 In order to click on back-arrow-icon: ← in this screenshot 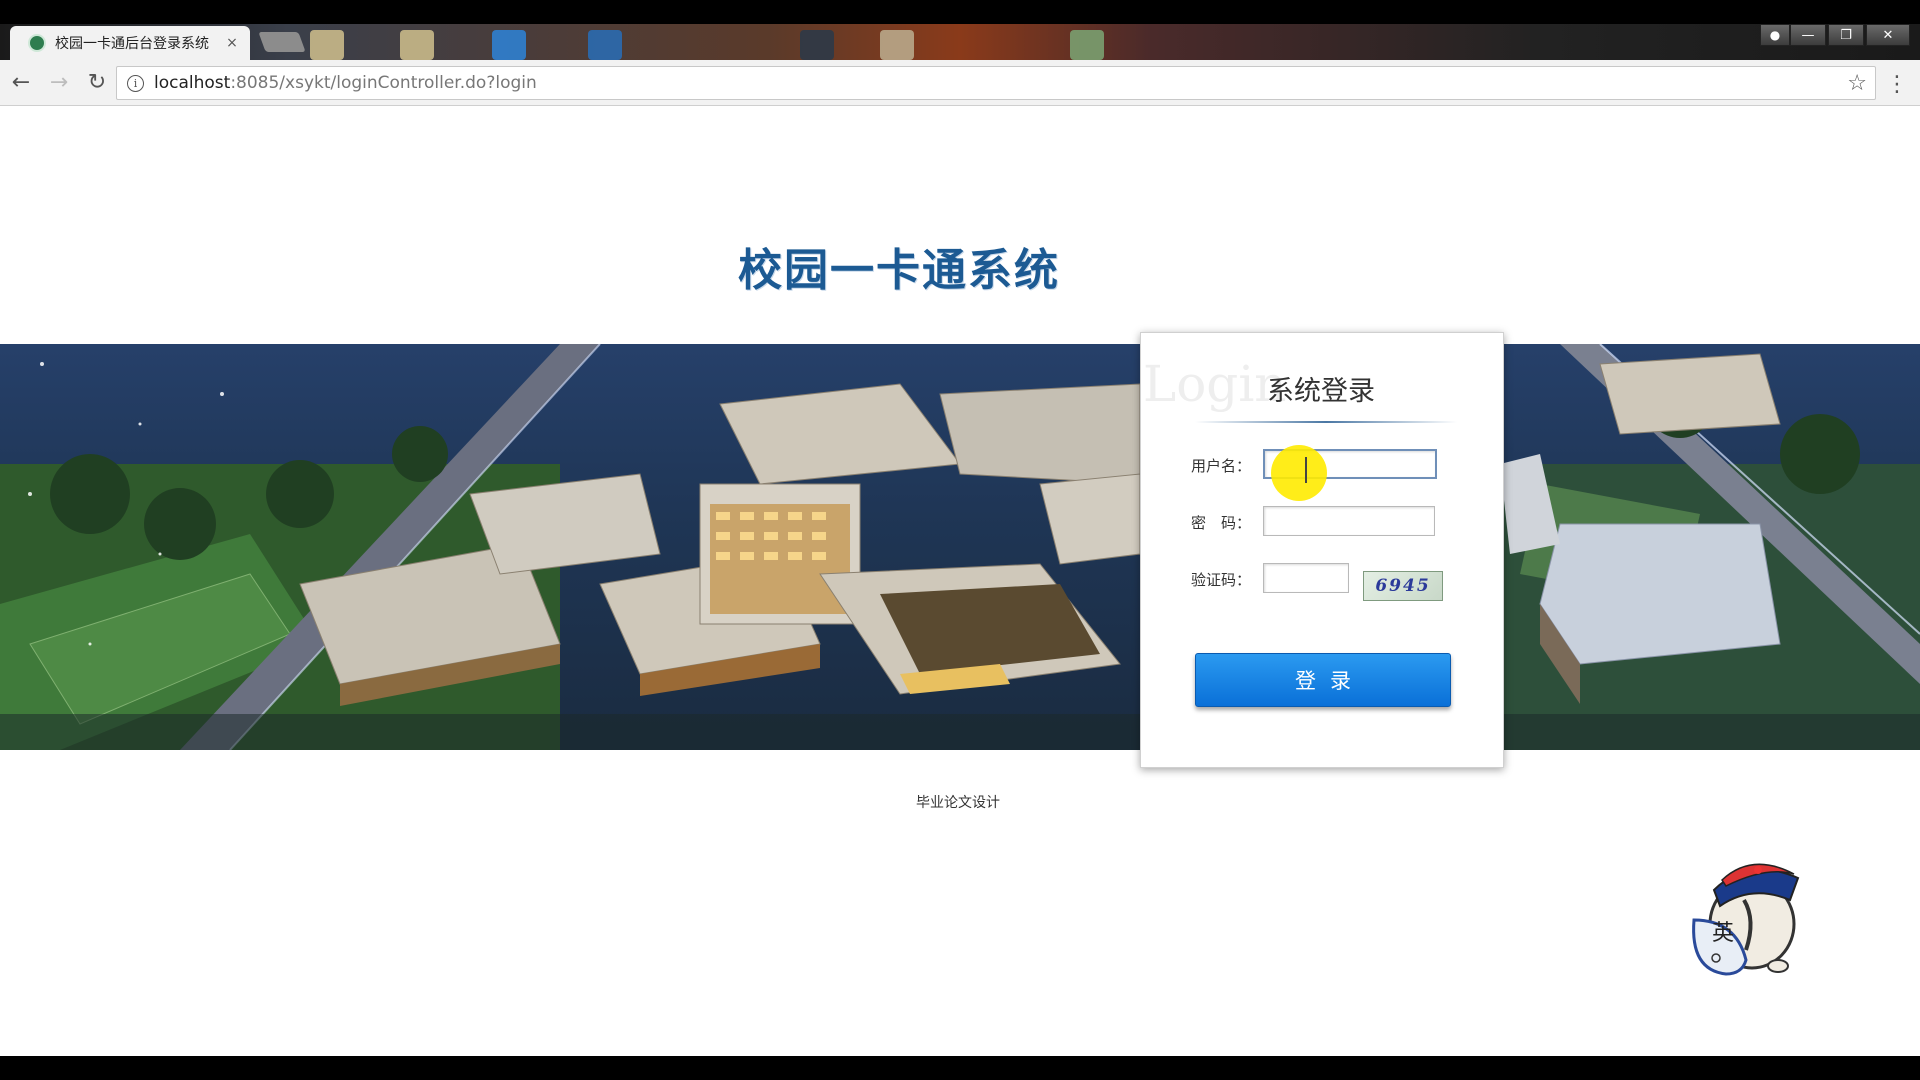, I will do `click(21, 83)`.